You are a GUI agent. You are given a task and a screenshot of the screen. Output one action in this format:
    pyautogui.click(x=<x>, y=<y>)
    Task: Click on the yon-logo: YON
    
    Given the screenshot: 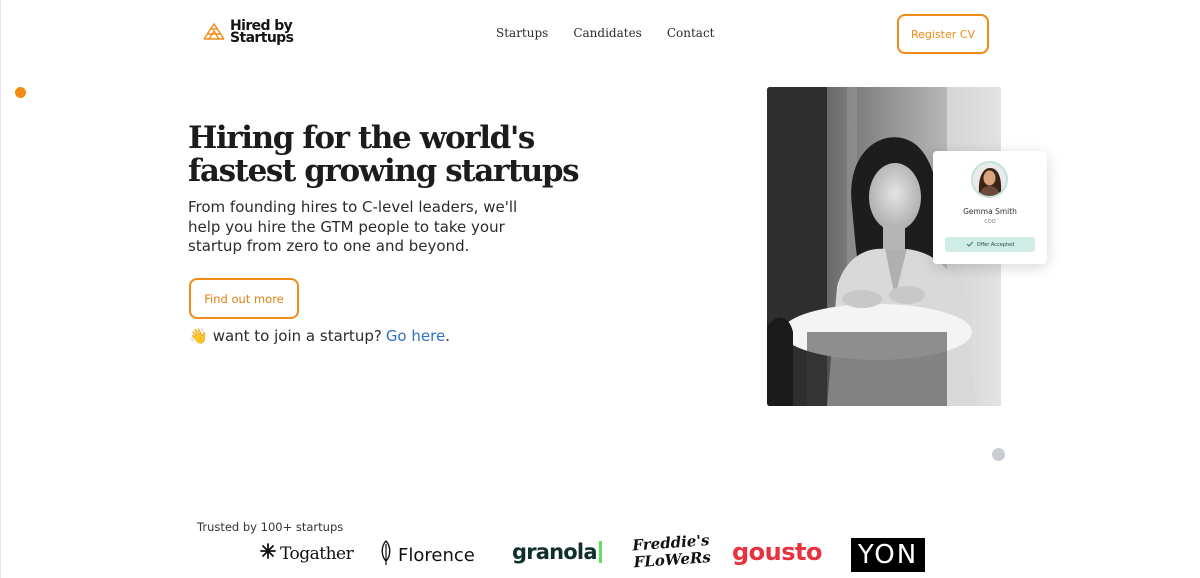 What is the action you would take?
    pyautogui.click(x=888, y=555)
    